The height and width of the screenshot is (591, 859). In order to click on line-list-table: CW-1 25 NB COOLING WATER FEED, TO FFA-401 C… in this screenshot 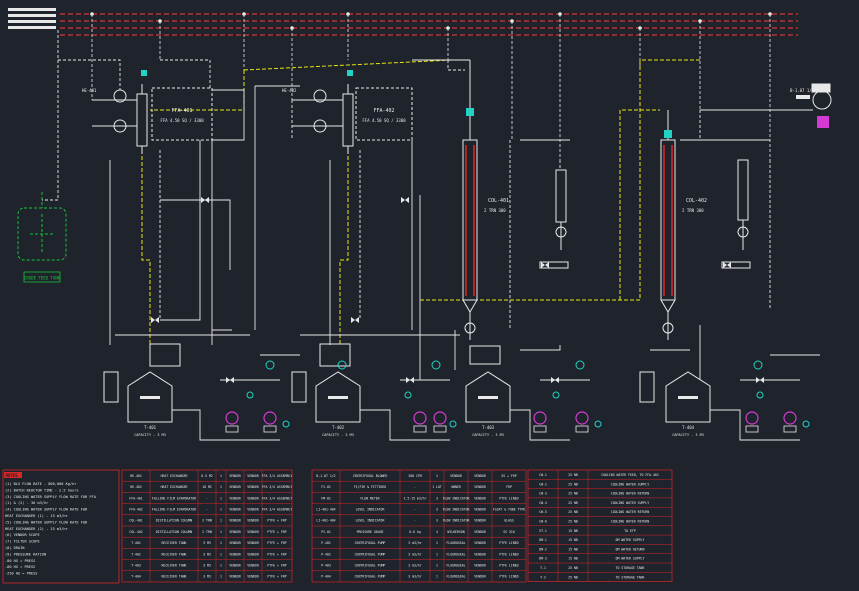, I will do `click(600, 525)`.